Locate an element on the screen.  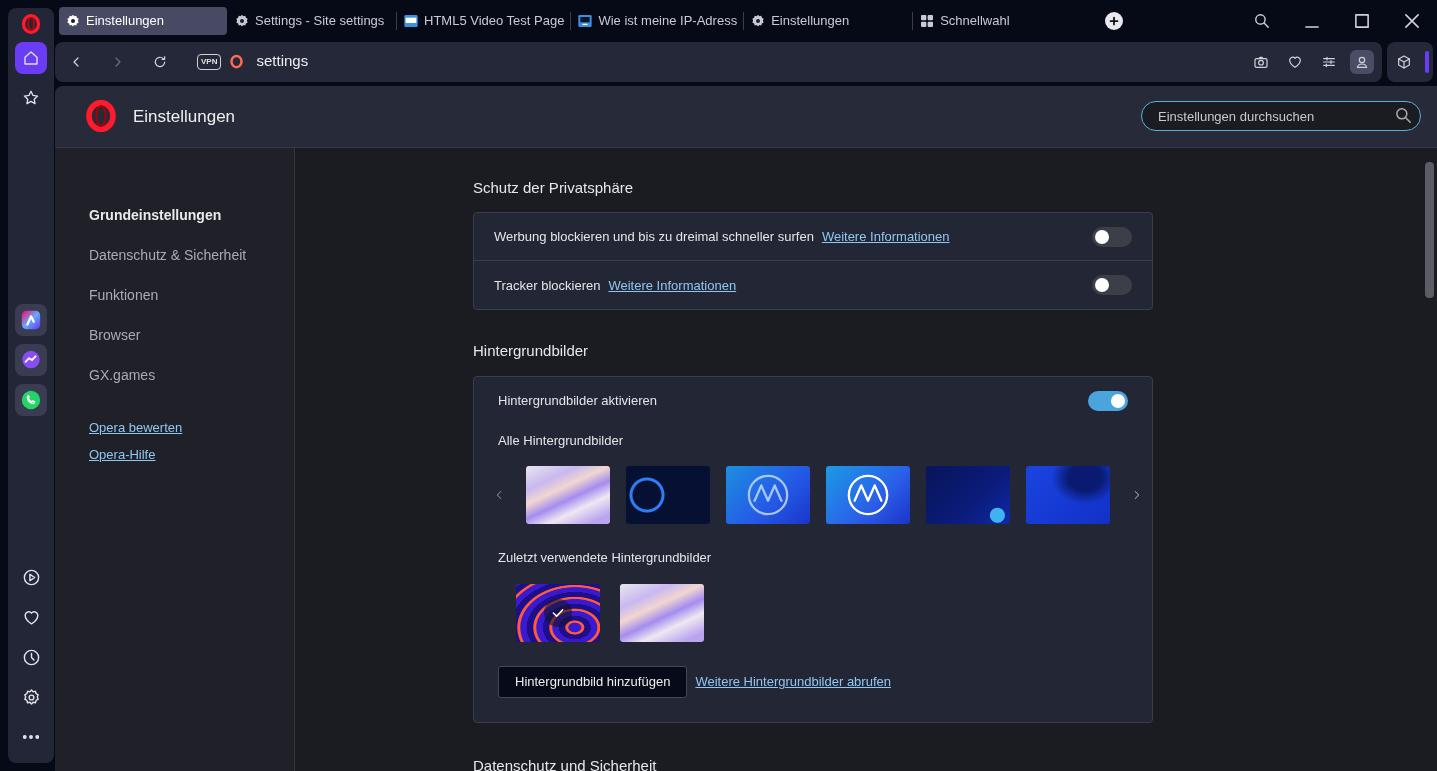
setting-label: Hintergrundbilder aktivieren is located at coordinates (577, 401).